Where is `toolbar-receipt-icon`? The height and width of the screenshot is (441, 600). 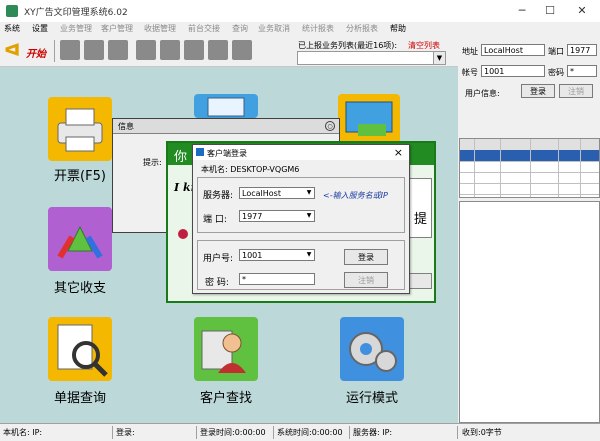
toolbar-receipt-icon is located at coordinates (118, 50).